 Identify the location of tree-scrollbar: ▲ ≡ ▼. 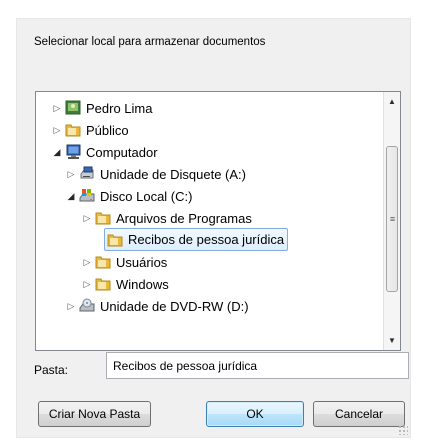
(391, 221).